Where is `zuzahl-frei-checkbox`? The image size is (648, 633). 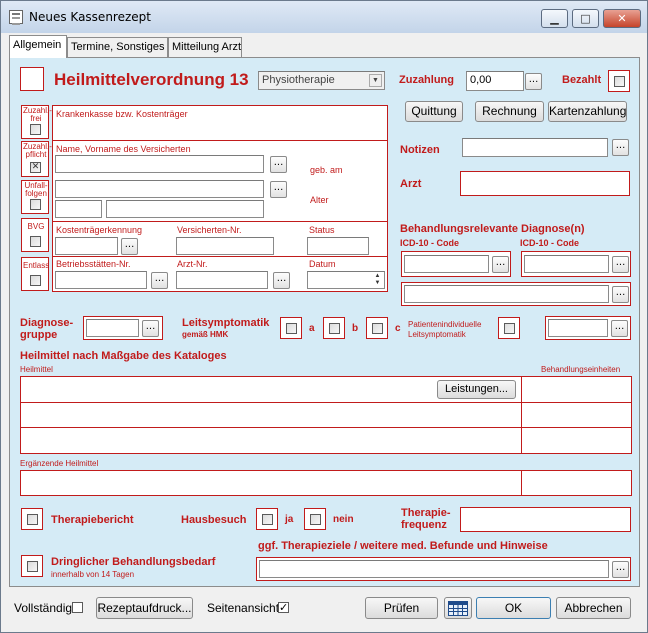
zuzahl-frei-checkbox is located at coordinates (35, 129).